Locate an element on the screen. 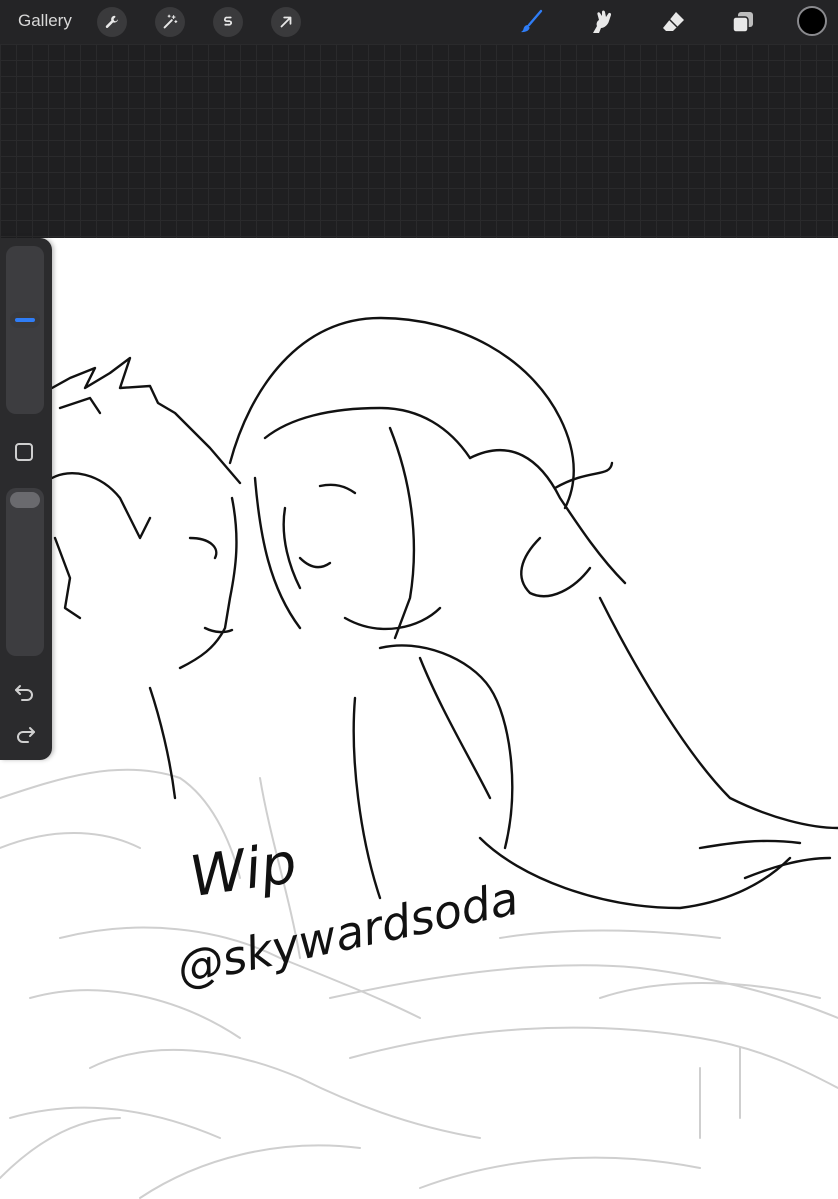 The width and height of the screenshot is (838, 1199). wrench-icon is located at coordinates (112, 22).